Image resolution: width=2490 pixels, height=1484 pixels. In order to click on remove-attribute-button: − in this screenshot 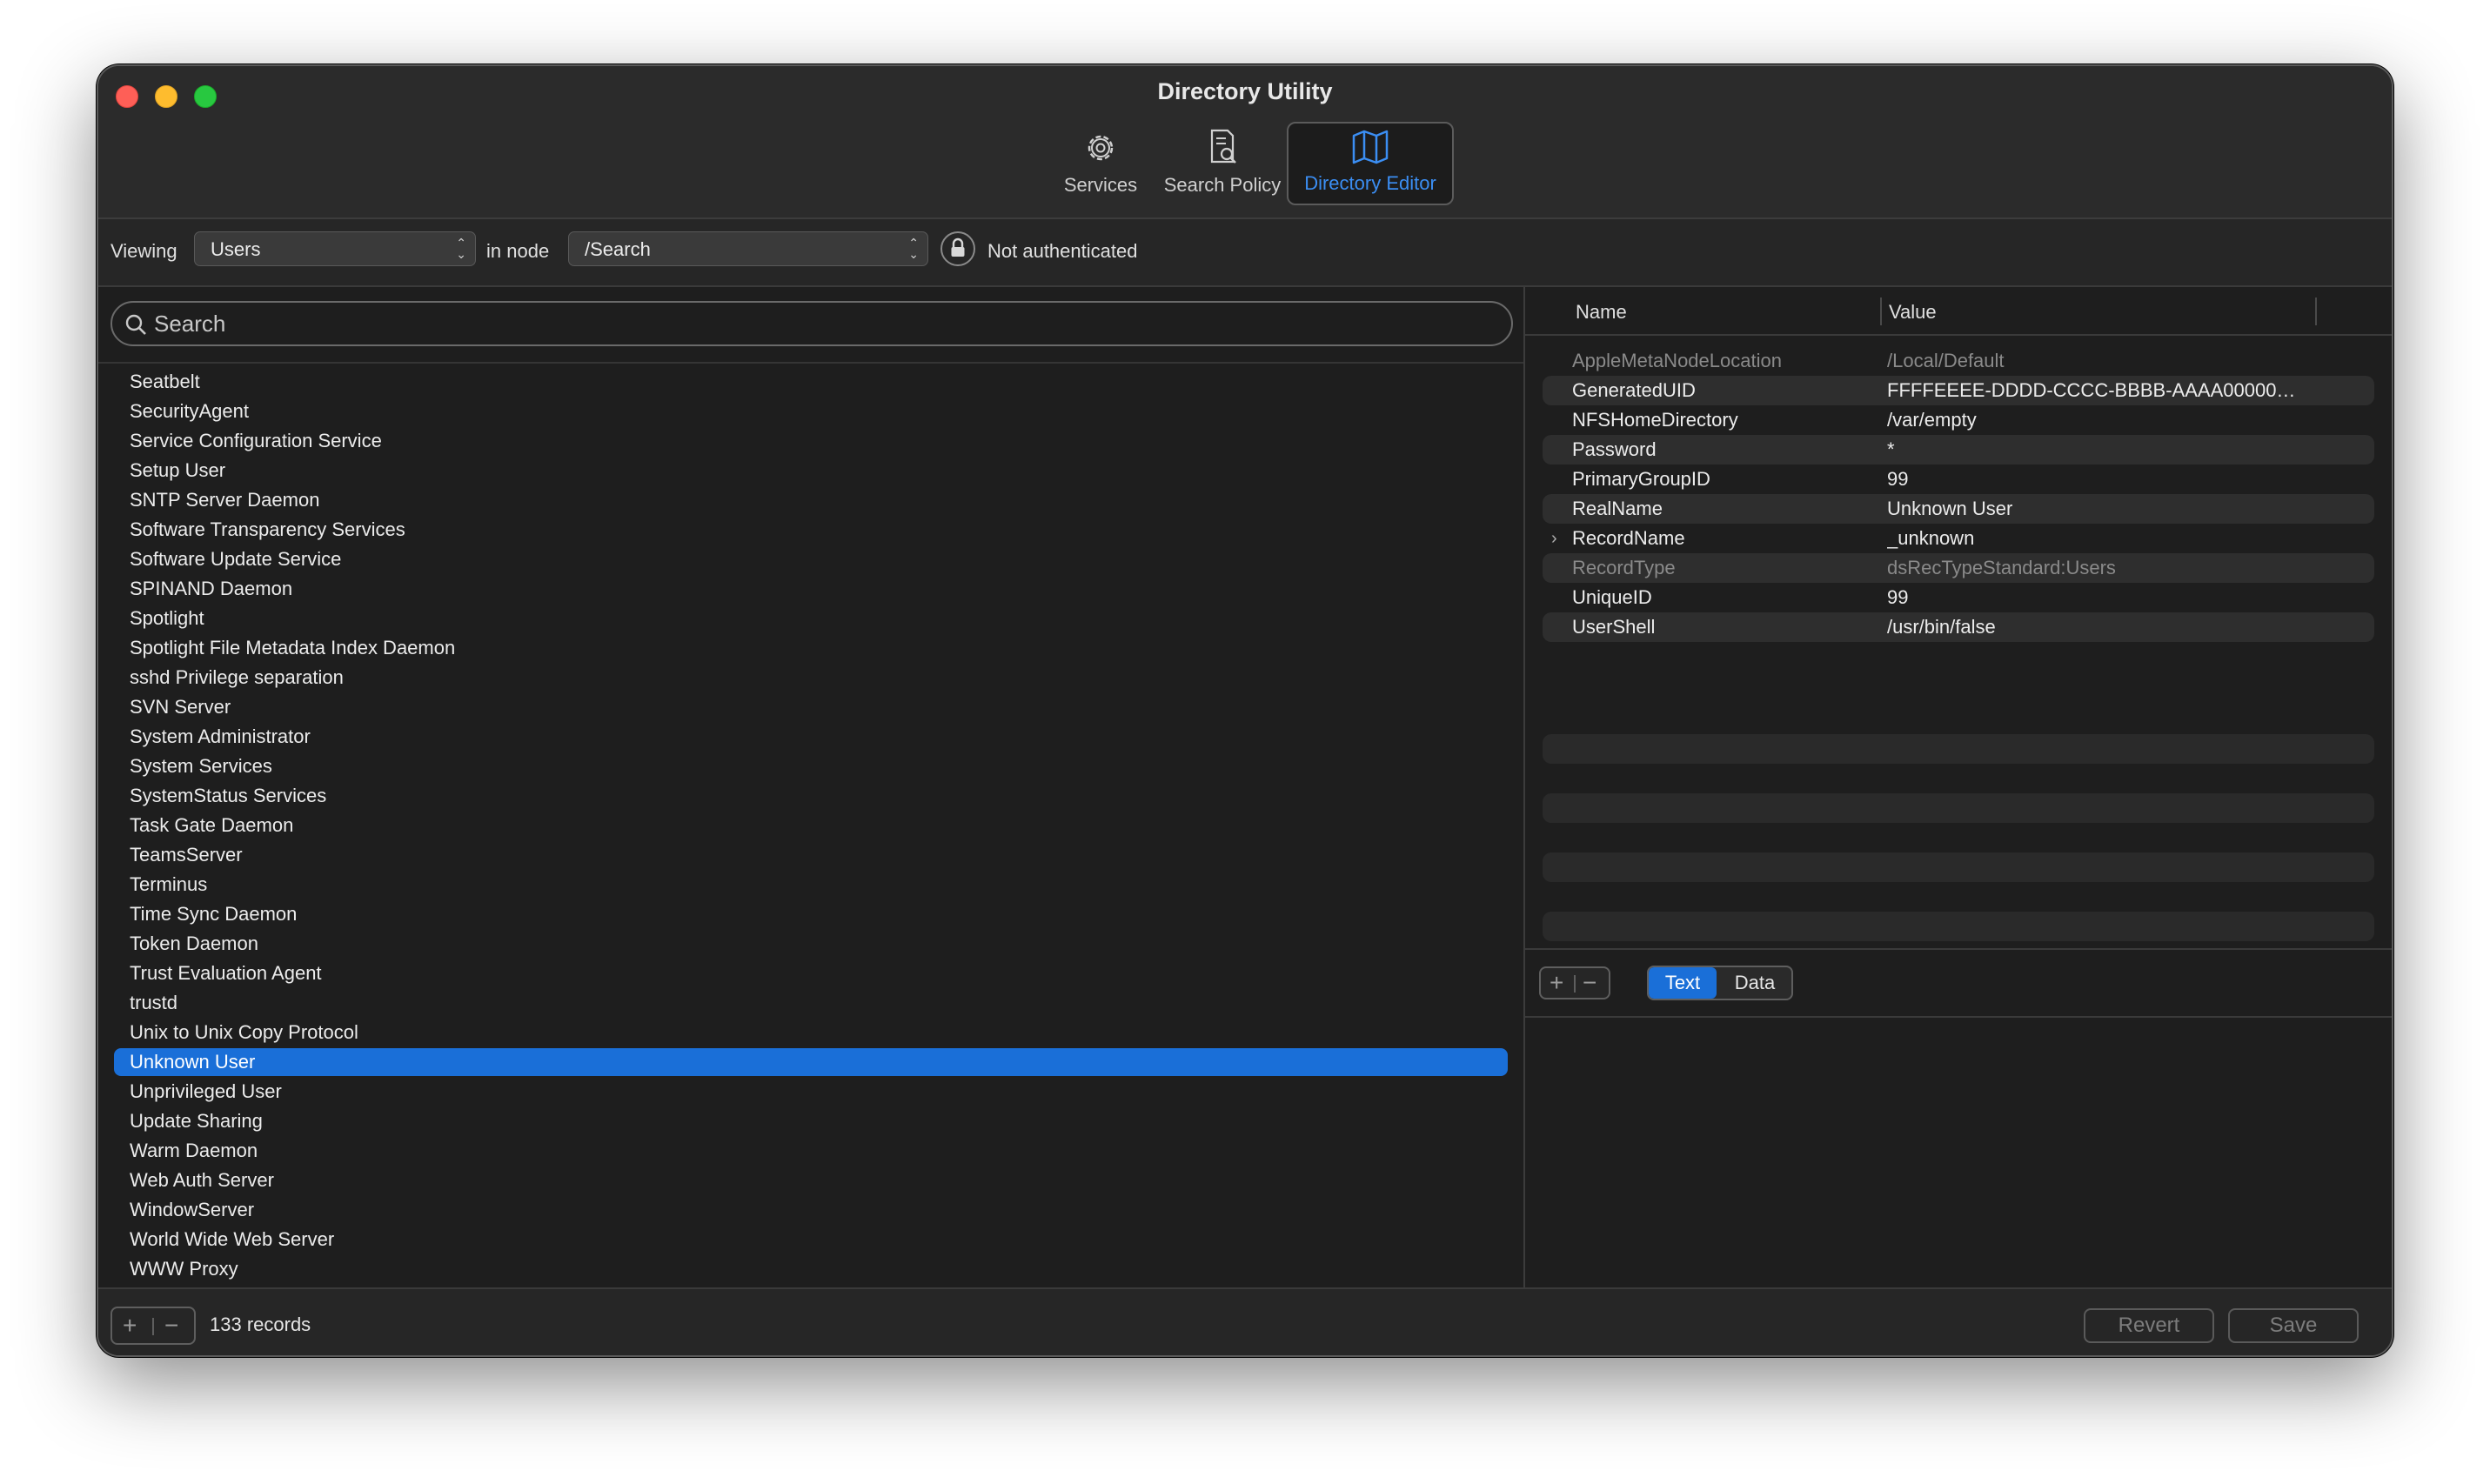, I will do `click(1589, 983)`.